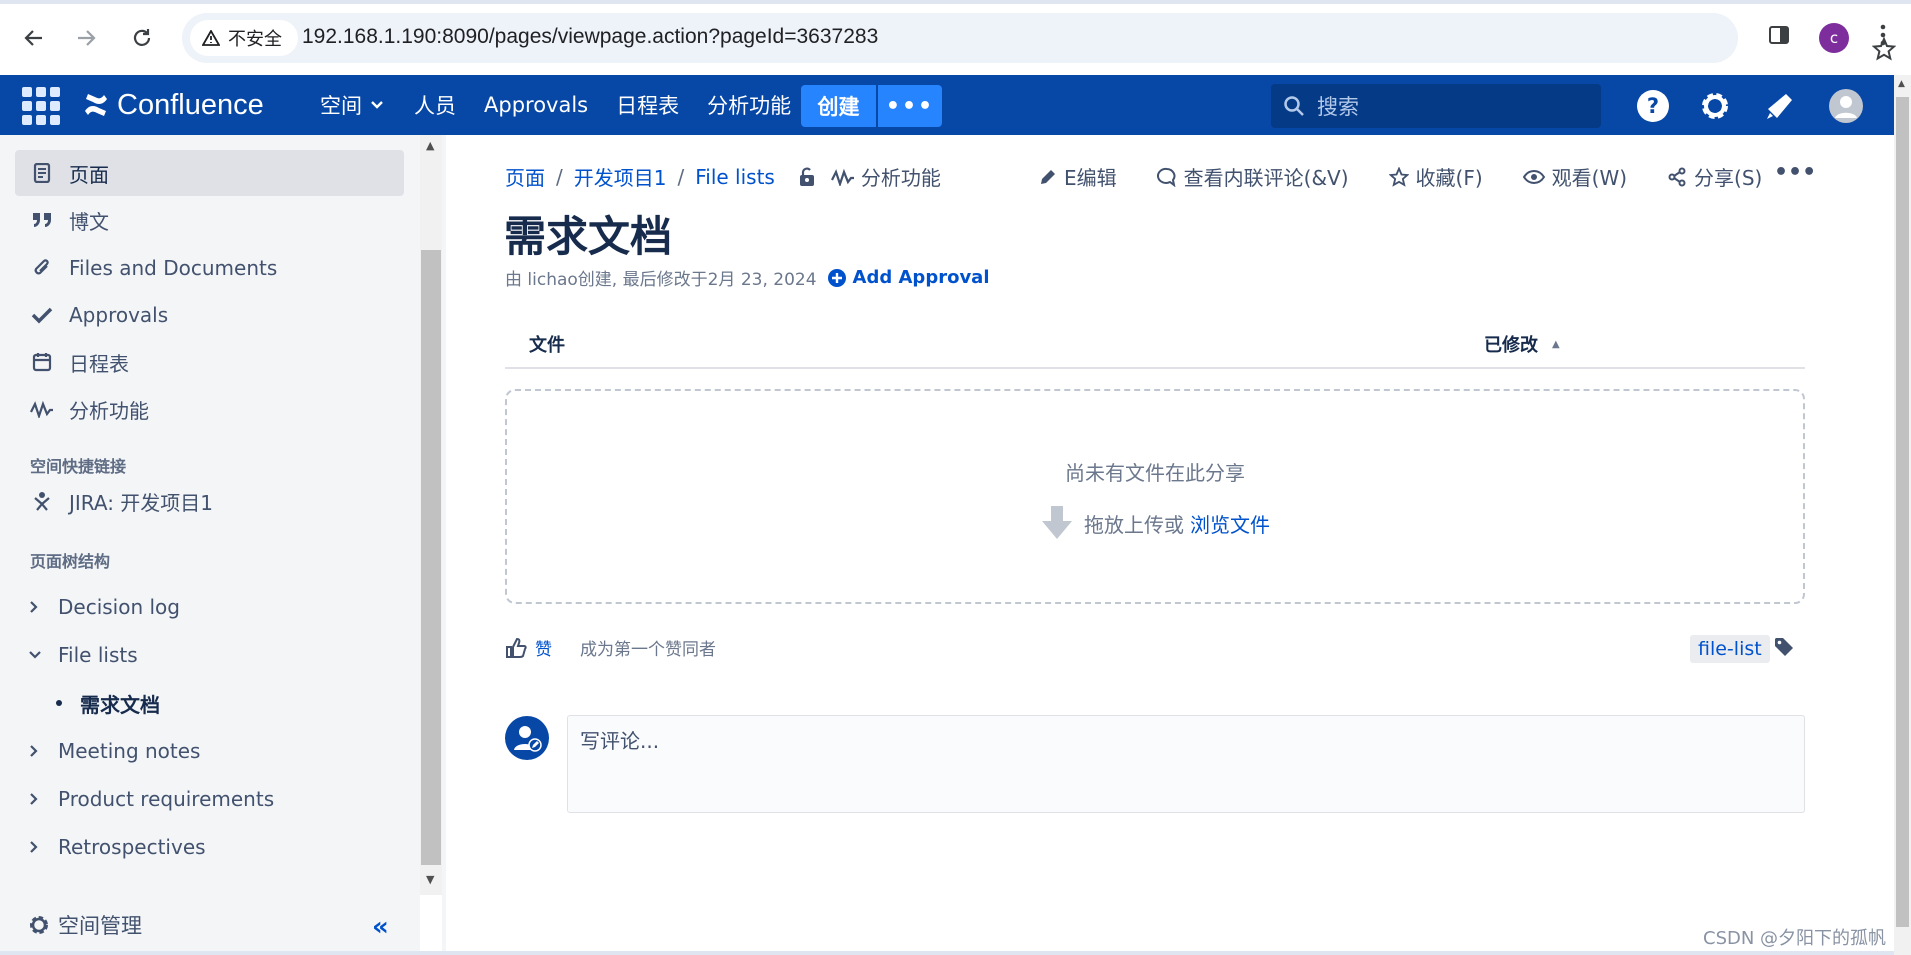 The image size is (1911, 955). Describe the element at coordinates (435, 105) in the screenshot. I see `nav-people: 人员` at that location.